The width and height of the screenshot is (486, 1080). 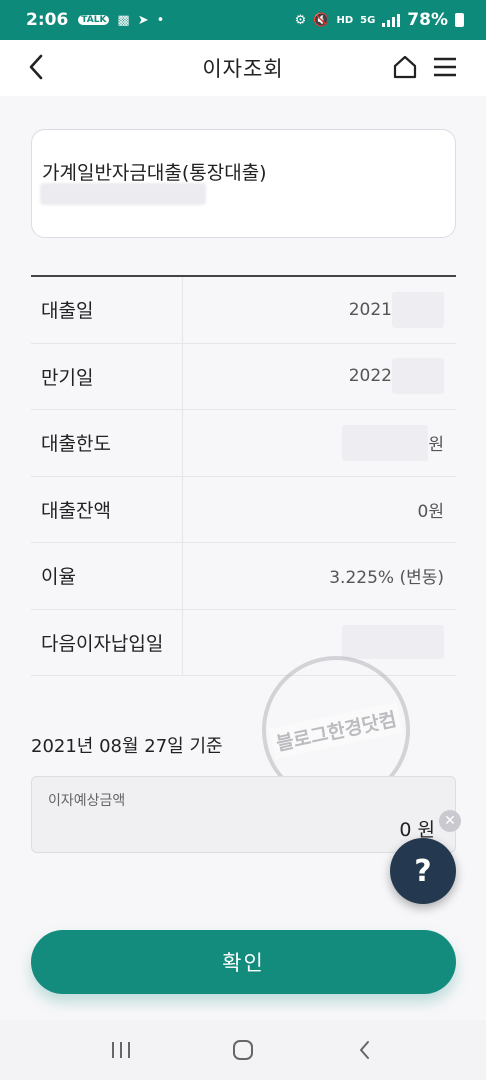 I want to click on back-button, so click(x=37, y=67).